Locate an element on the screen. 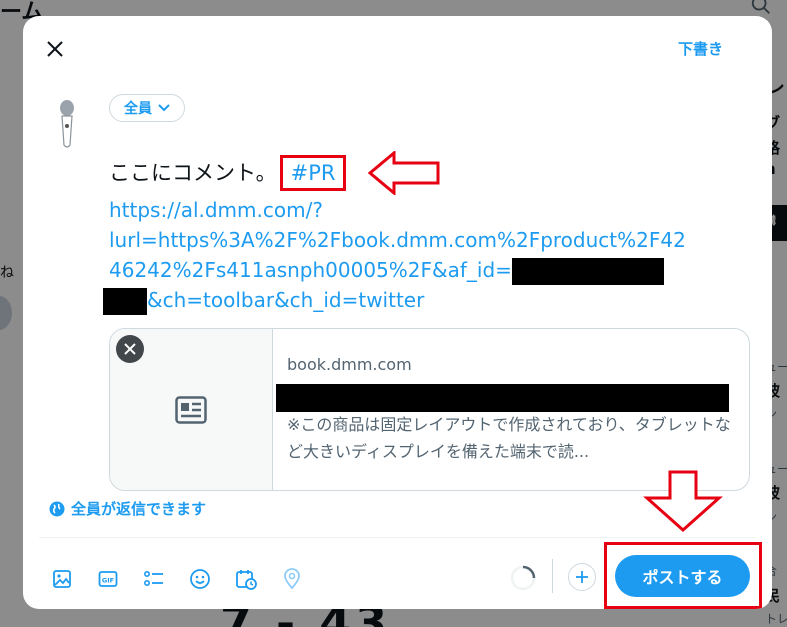  remove-card-button is located at coordinates (130, 349).